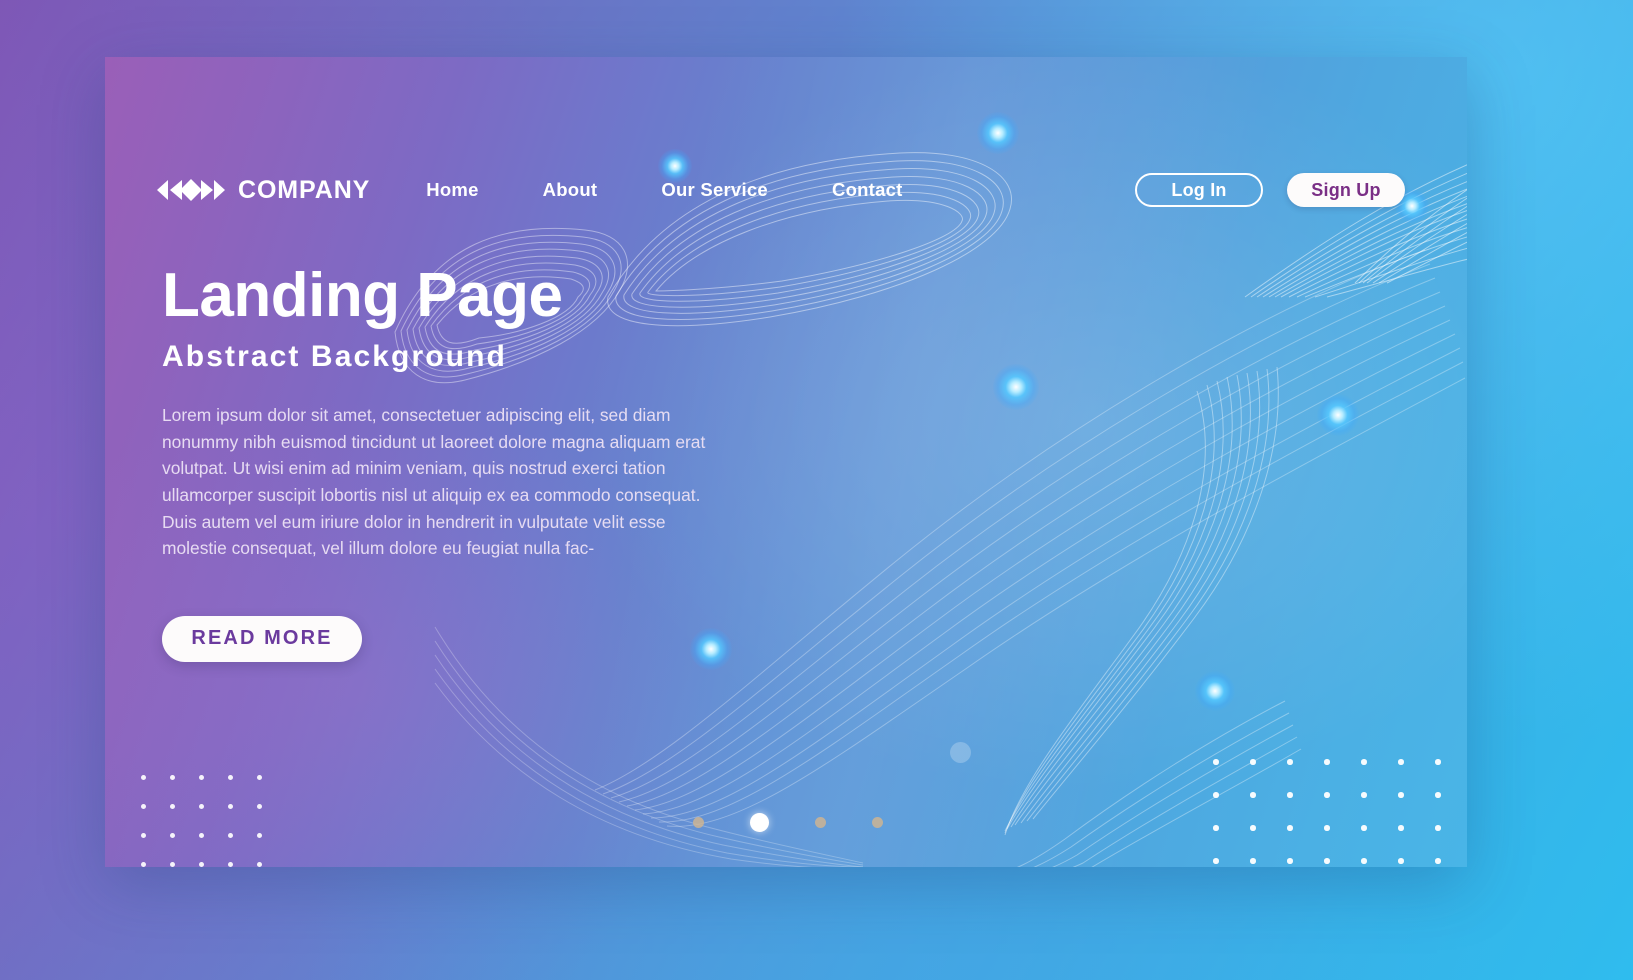 Image resolution: width=1633 pixels, height=980 pixels. What do you see at coordinates (362, 295) in the screenshot?
I see `page-title: Landing Page` at bounding box center [362, 295].